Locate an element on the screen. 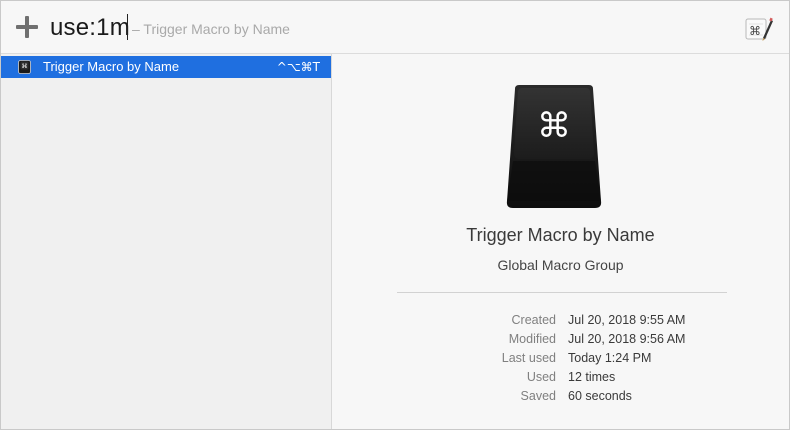 The image size is (790, 430). macro-title: Trigger Macro by Name is located at coordinates (560, 235).